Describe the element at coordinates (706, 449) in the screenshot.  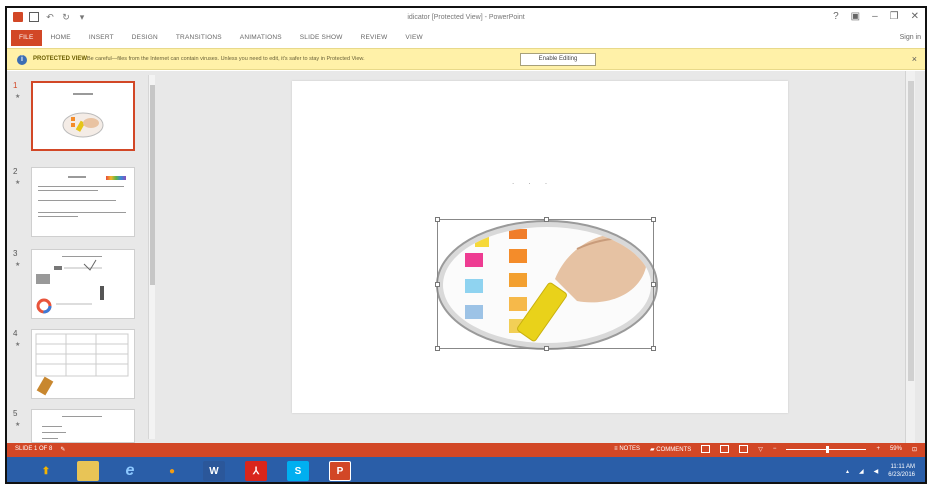
I see `normal-view-icon` at that location.